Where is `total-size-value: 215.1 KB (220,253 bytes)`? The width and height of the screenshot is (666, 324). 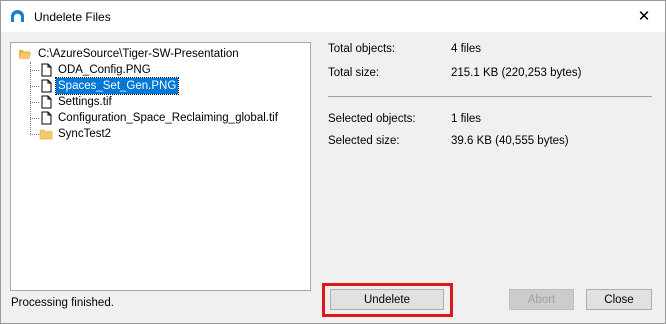 total-size-value: 215.1 KB (220,253 bytes) is located at coordinates (516, 73).